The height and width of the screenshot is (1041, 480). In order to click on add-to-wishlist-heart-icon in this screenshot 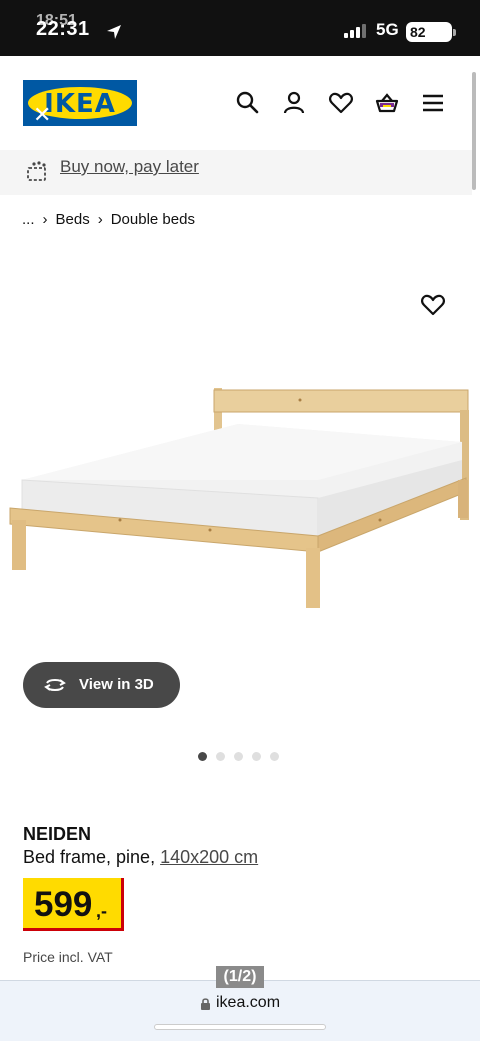, I will do `click(433, 305)`.